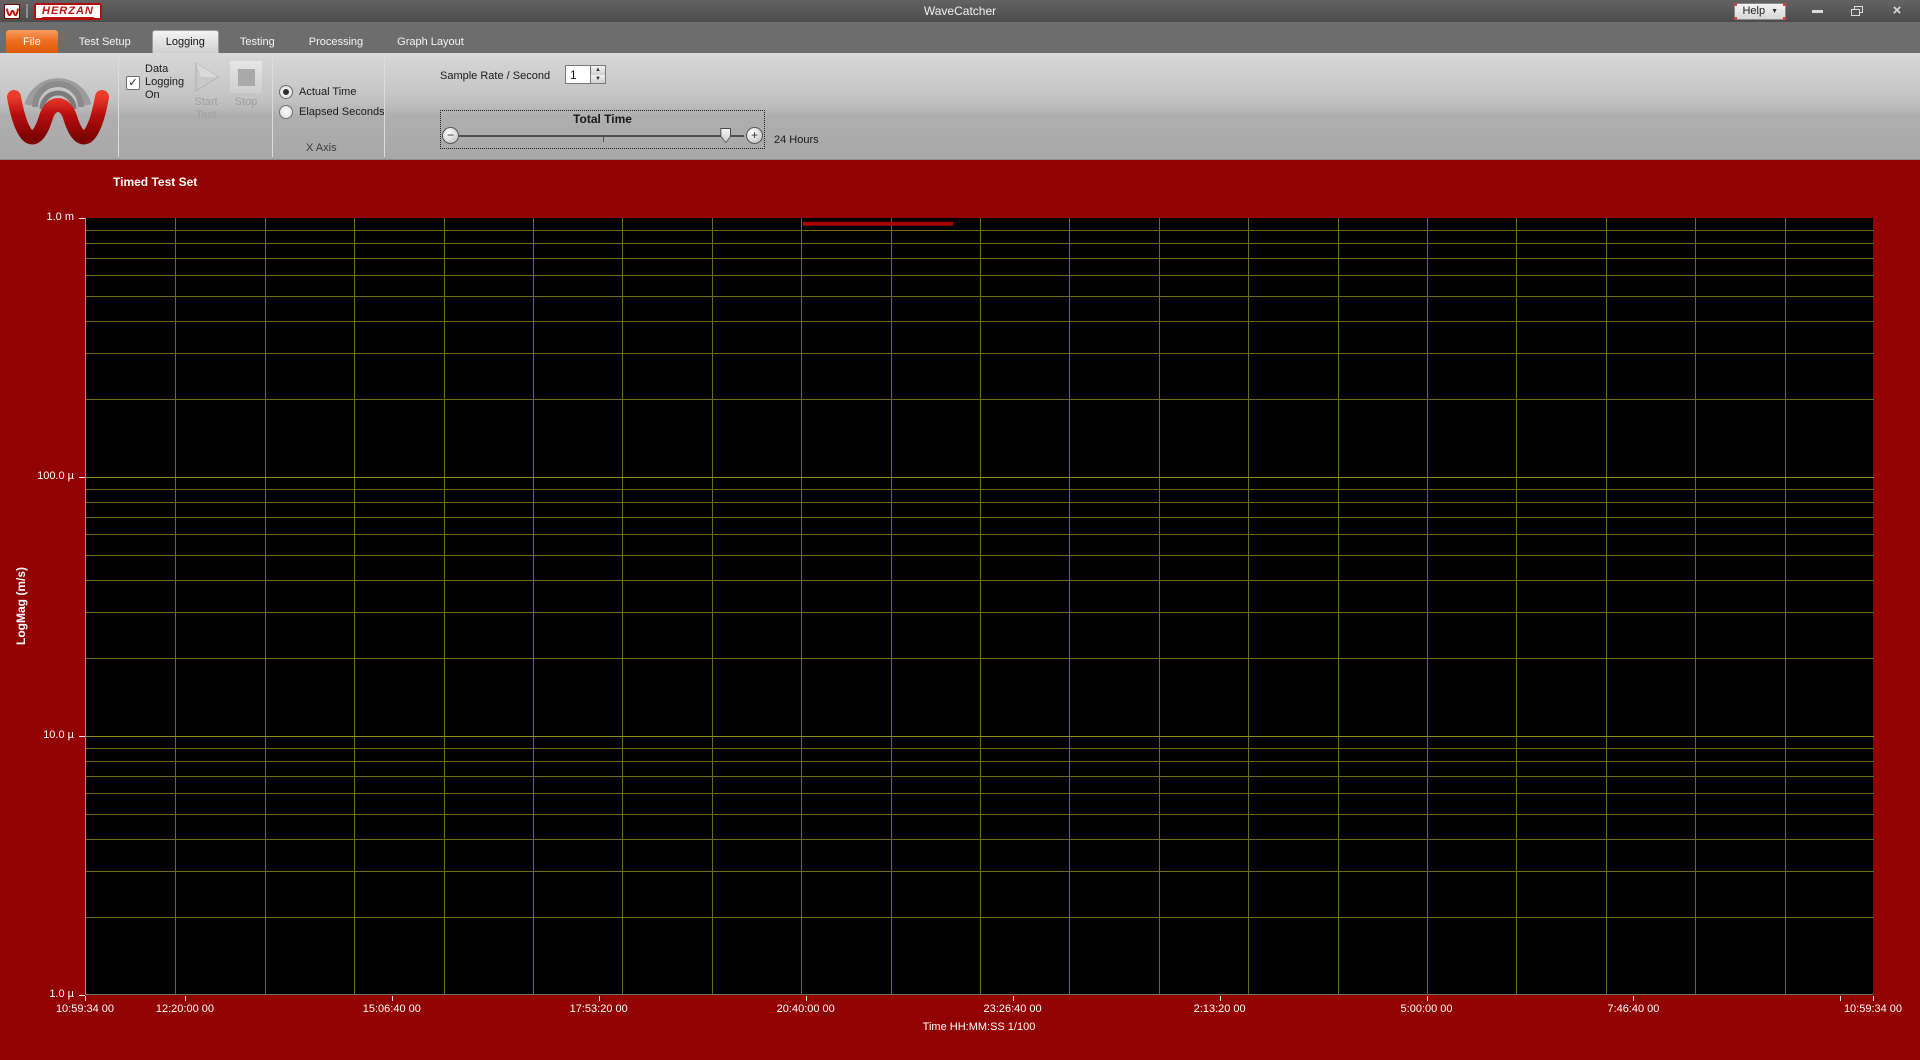 This screenshot has height=1060, width=1920. Describe the element at coordinates (1219, 1009) in the screenshot. I see `x-tick-label: 2:13:20 00` at that location.